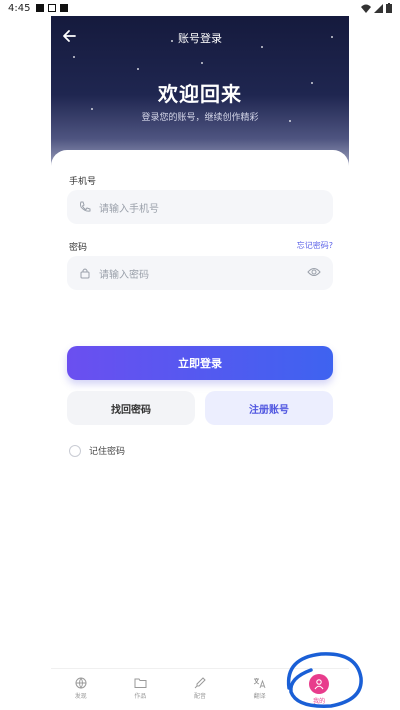 This screenshot has width=400, height=710. I want to click on forgot-password-link: 忘记密码?, so click(315, 245).